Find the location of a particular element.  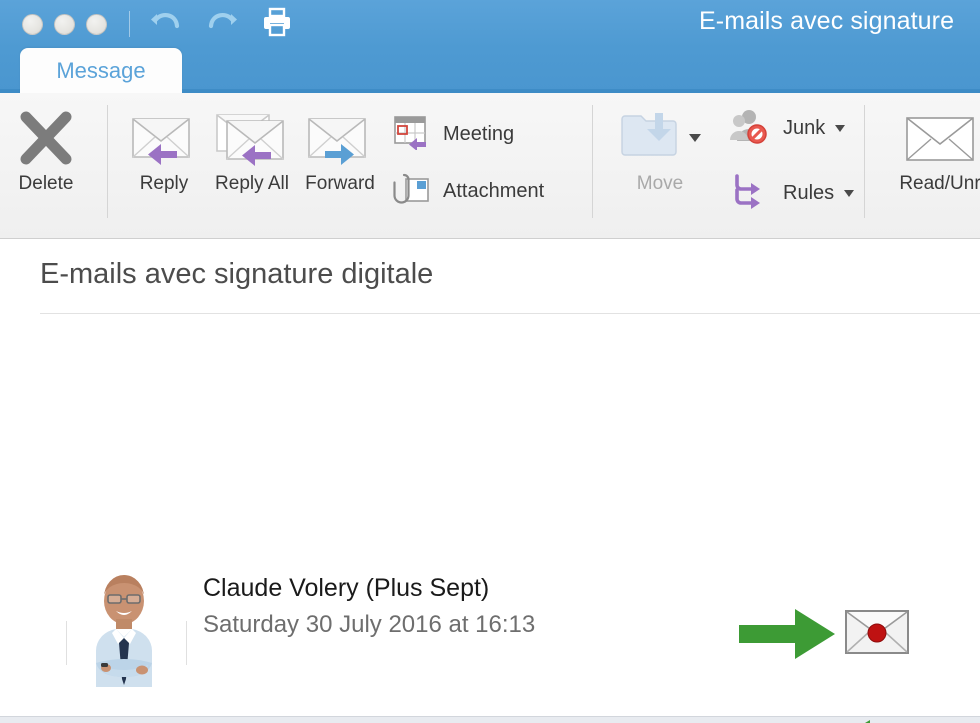

move-button: Move is located at coordinates (660, 157).